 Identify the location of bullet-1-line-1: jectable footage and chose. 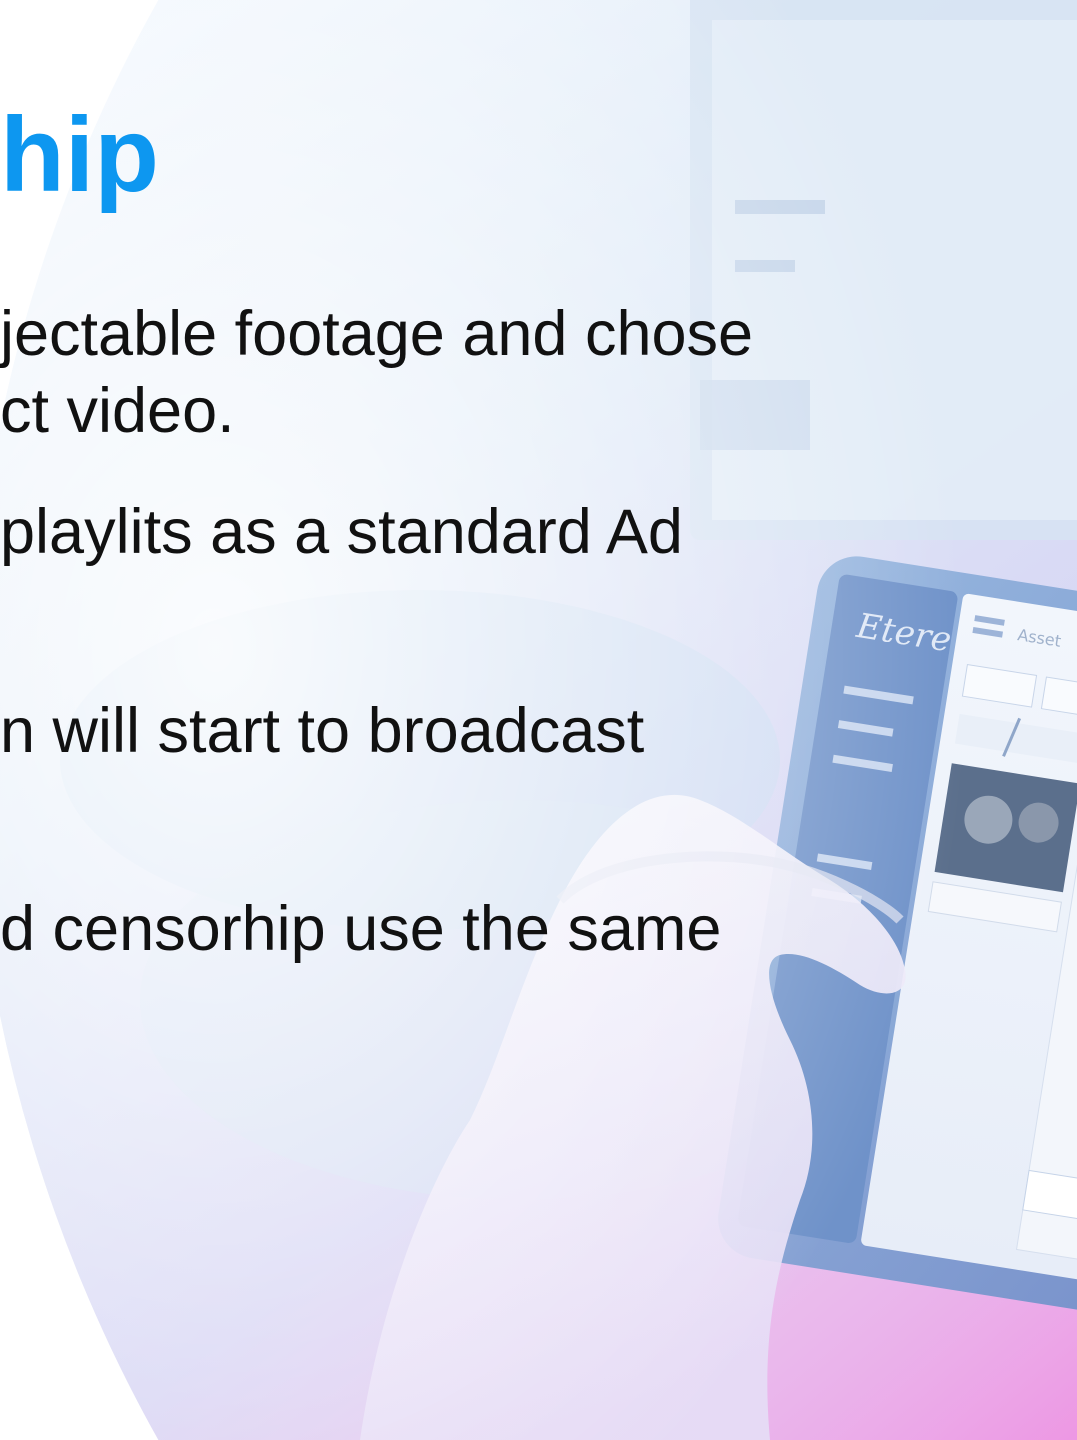
(377, 334).